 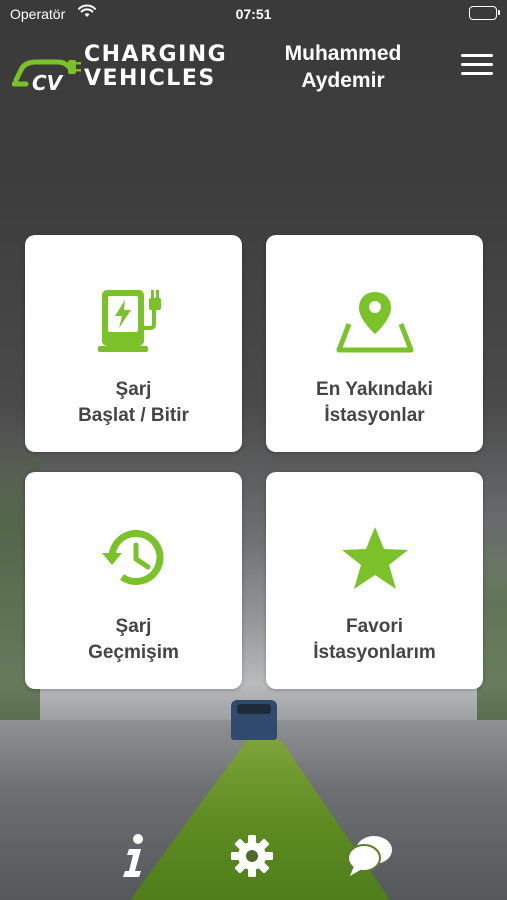 I want to click on star-icon, so click(x=375, y=558).